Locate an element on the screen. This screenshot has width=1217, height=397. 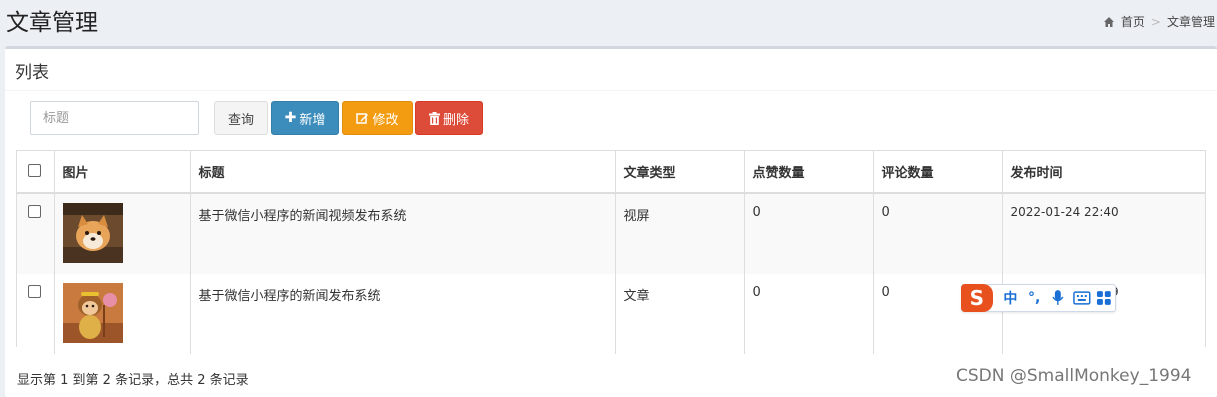
box-title: 列表 is located at coordinates (32, 73).